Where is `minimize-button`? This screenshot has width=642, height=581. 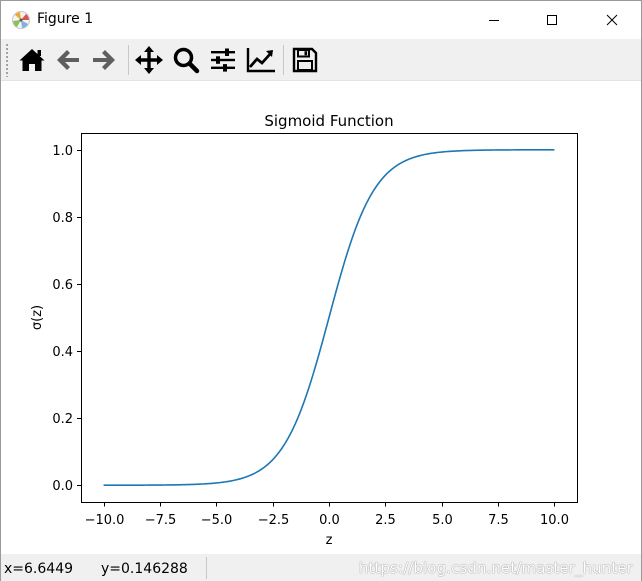
minimize-button is located at coordinates (494, 20).